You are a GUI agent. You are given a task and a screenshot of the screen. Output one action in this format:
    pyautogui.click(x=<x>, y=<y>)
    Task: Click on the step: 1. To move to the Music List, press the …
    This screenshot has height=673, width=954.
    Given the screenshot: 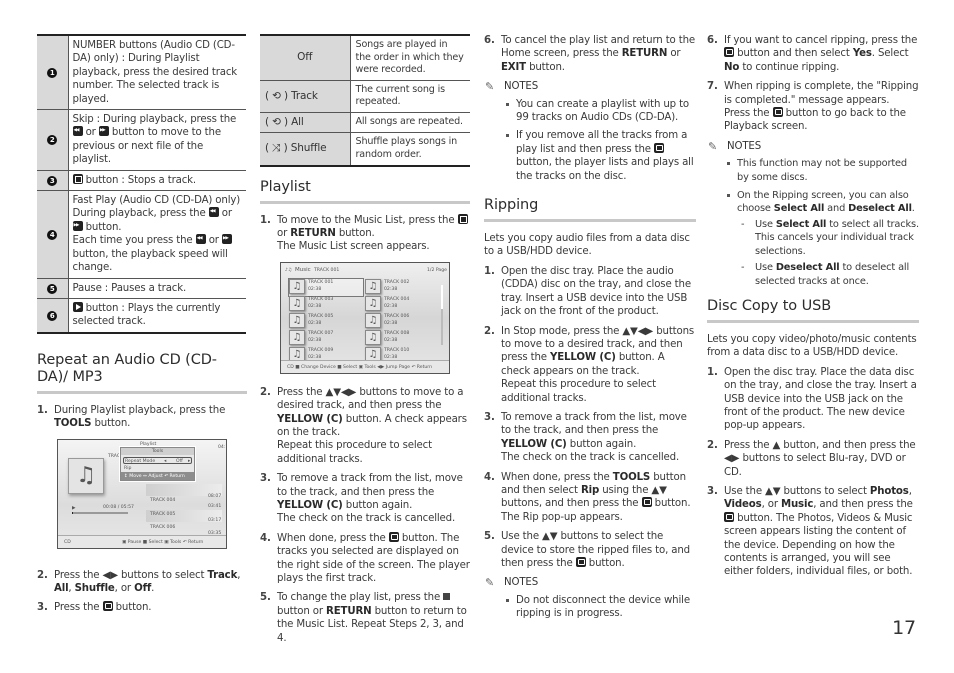 What is the action you would take?
    pyautogui.click(x=365, y=233)
    